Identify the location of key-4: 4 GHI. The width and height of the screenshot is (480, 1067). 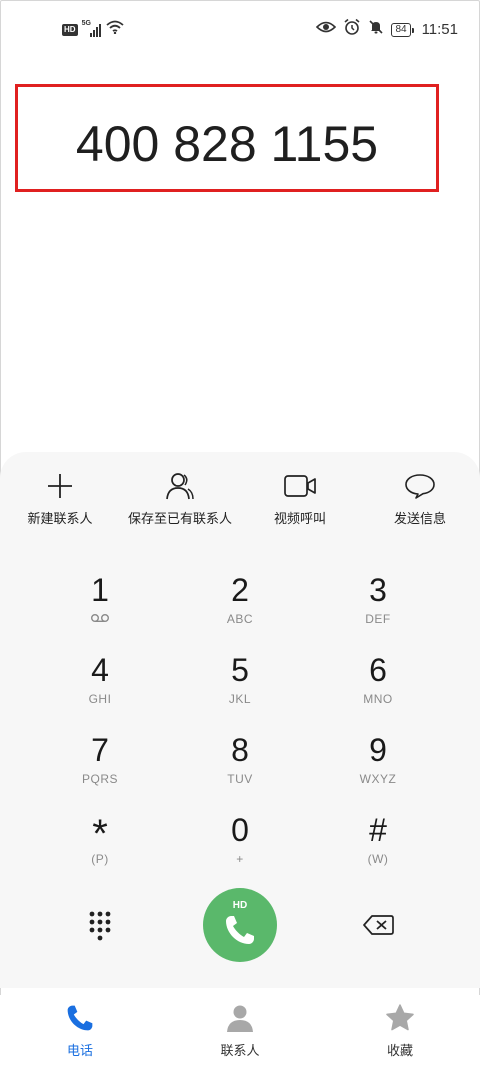
(100, 684).